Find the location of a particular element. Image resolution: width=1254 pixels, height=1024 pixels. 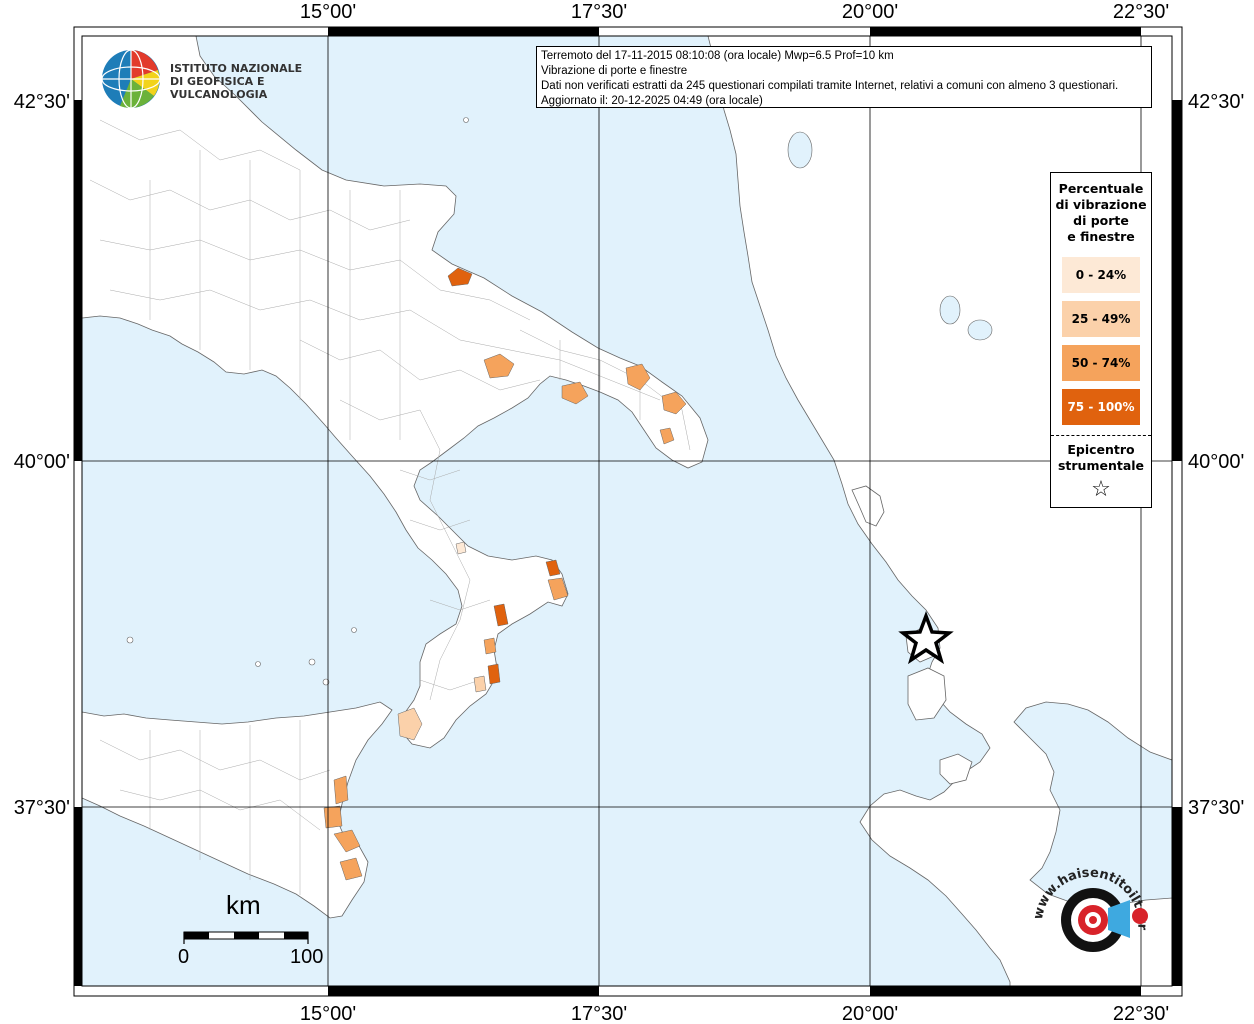

scale-unit: km is located at coordinates (243, 905).